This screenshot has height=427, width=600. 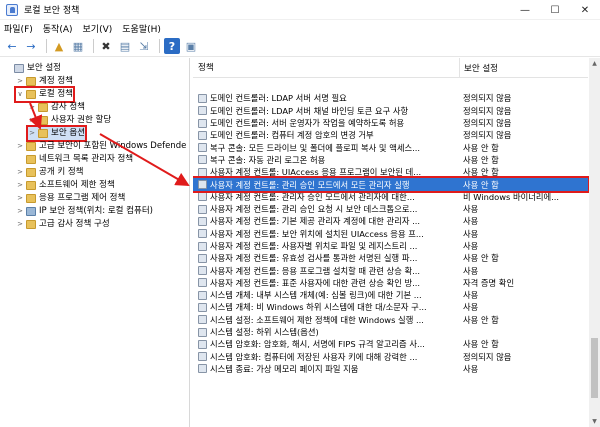 I want to click on tree-item-content: > 응용 프로그램 제어 정책, so click(x=70, y=198).